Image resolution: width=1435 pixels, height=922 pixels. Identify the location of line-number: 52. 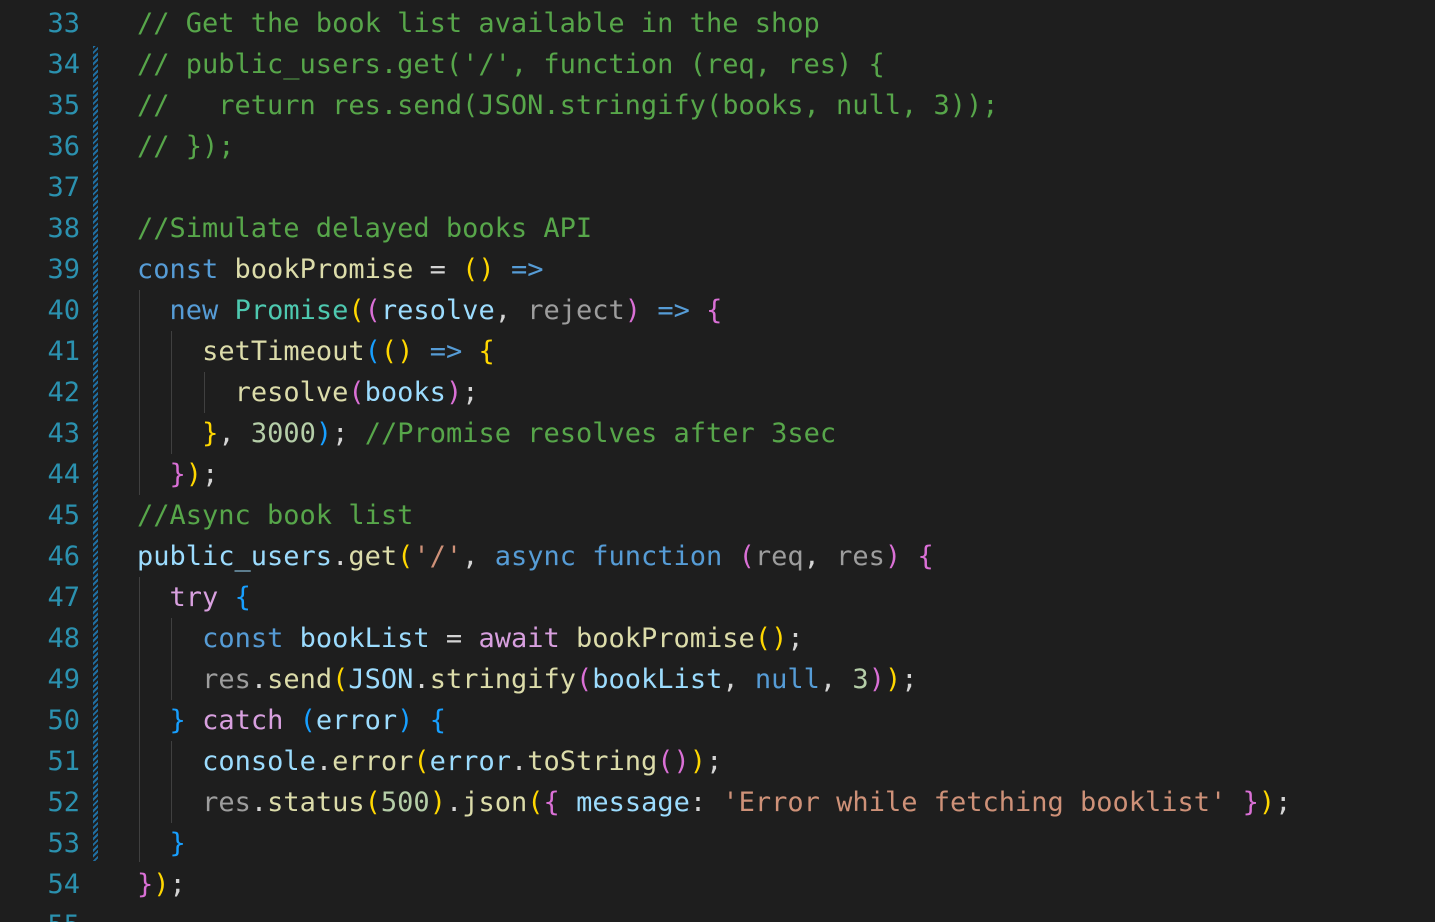
(63, 802).